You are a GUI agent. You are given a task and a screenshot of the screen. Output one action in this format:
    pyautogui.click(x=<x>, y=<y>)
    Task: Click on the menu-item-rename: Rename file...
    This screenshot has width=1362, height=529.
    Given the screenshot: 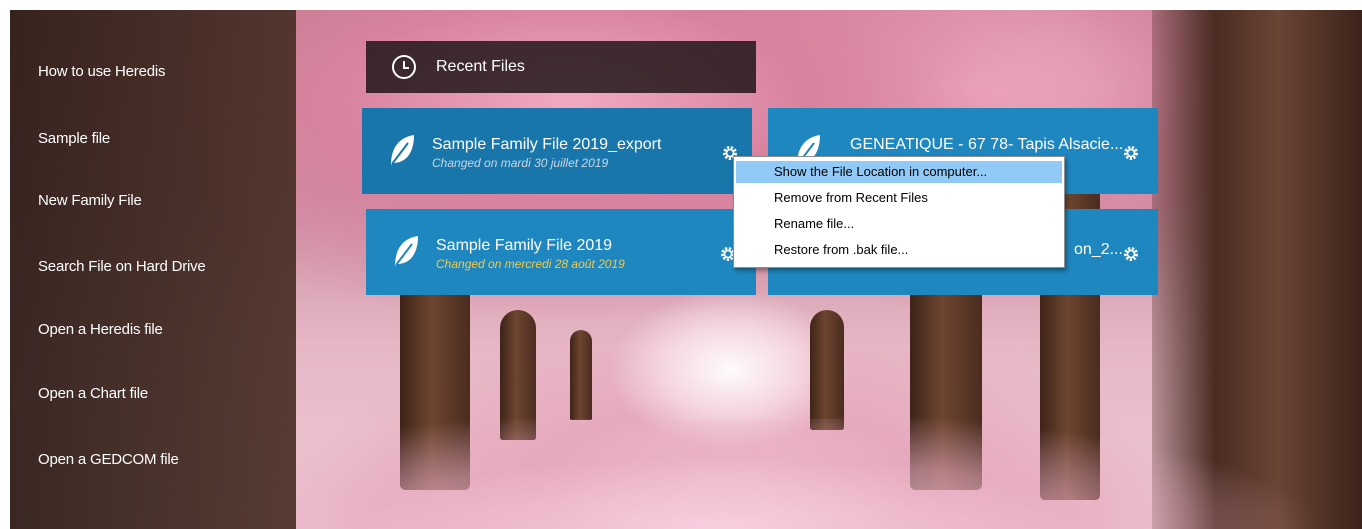 What is the action you would take?
    pyautogui.click(x=899, y=224)
    